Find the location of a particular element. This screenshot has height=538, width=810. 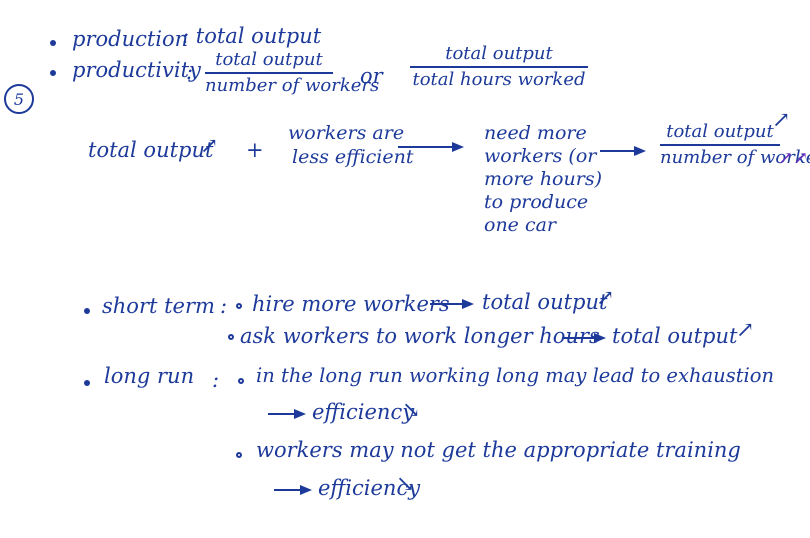

result-fraction: total output number of workers is located at coordinates (735, 144).